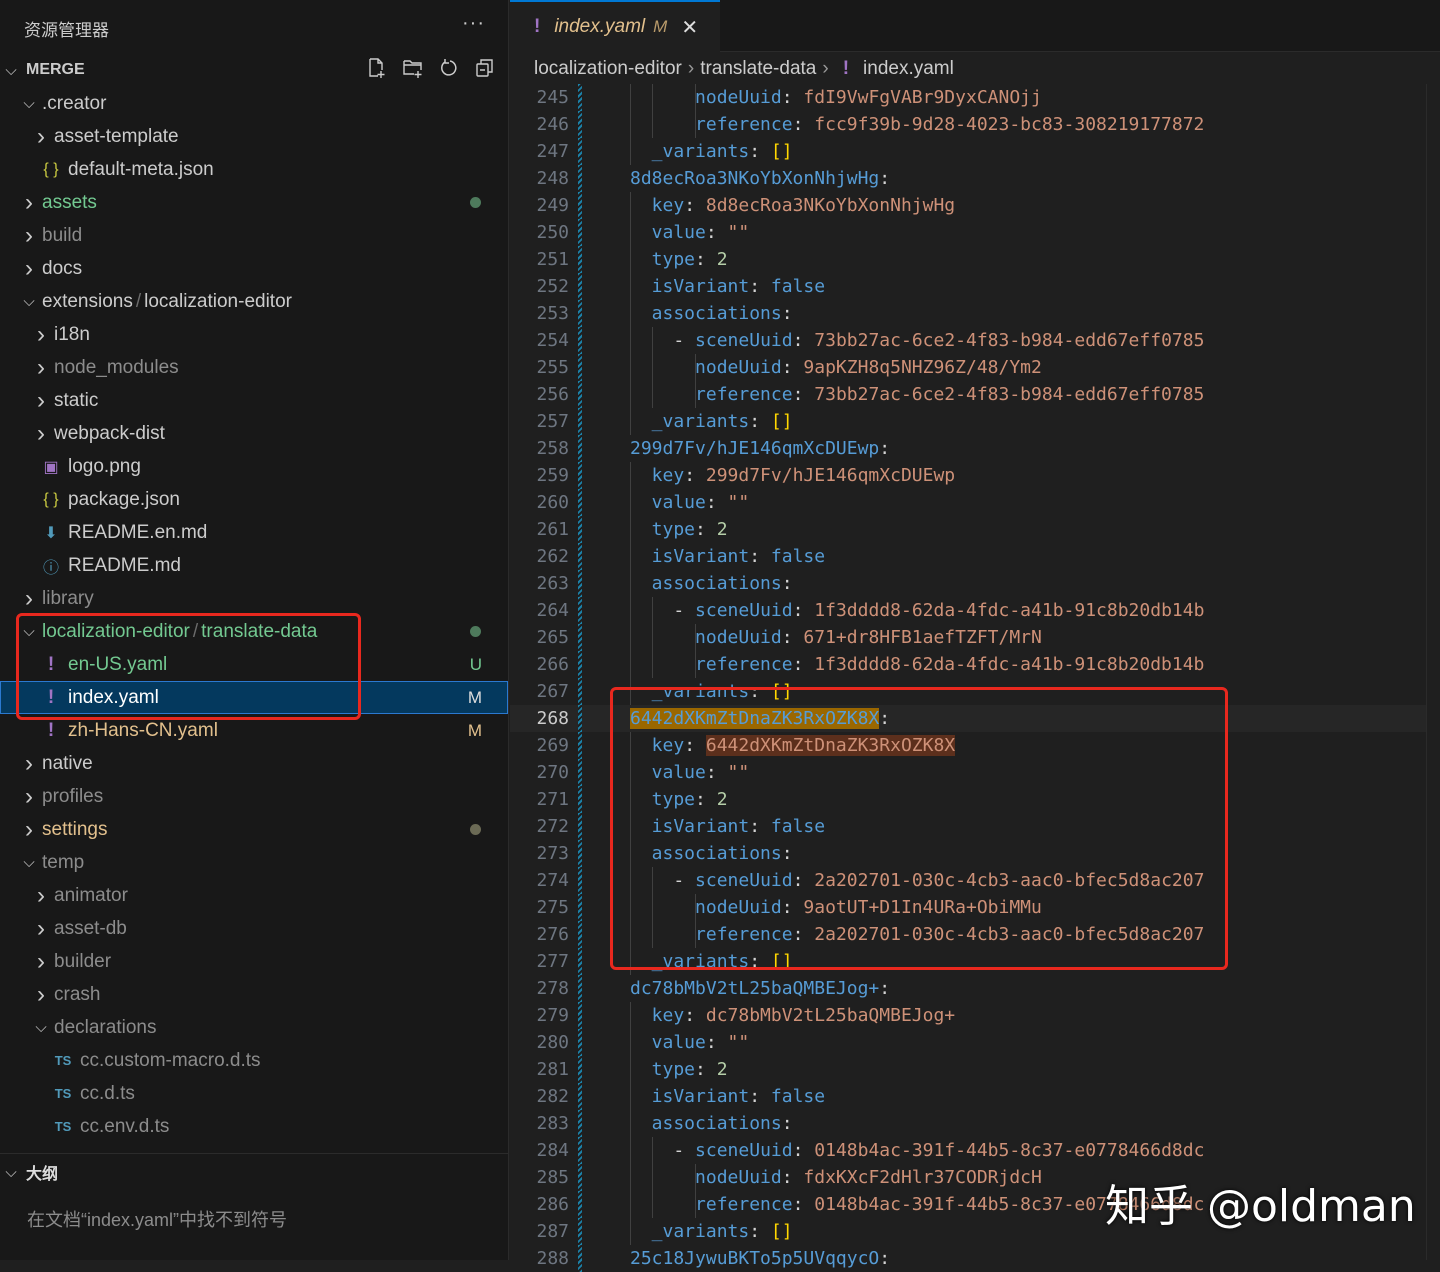 The width and height of the screenshot is (1440, 1272). I want to click on tree-item: ⌵ declarations, so click(254, 1027).